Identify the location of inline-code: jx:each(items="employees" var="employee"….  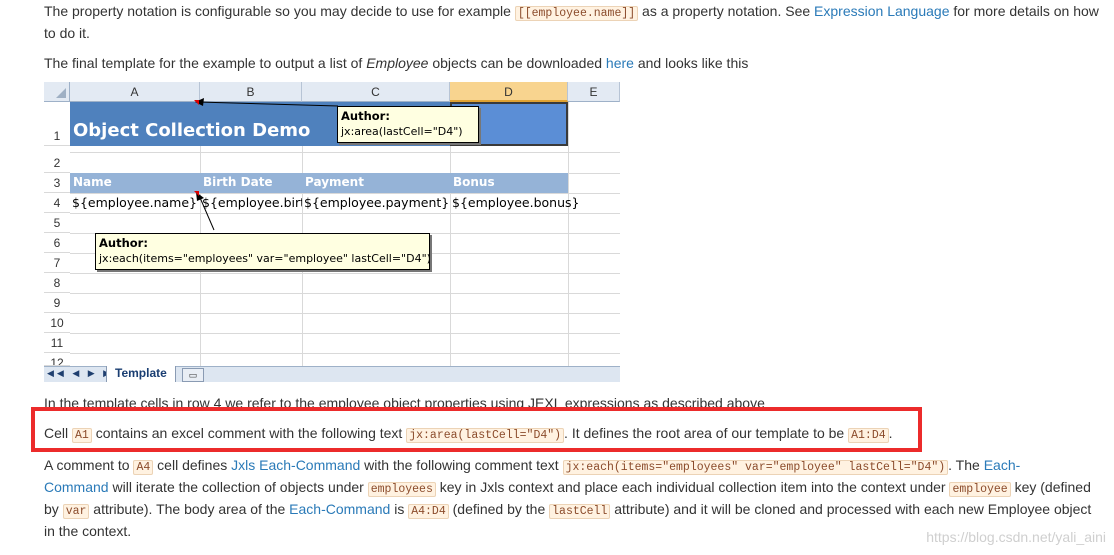
(755, 467).